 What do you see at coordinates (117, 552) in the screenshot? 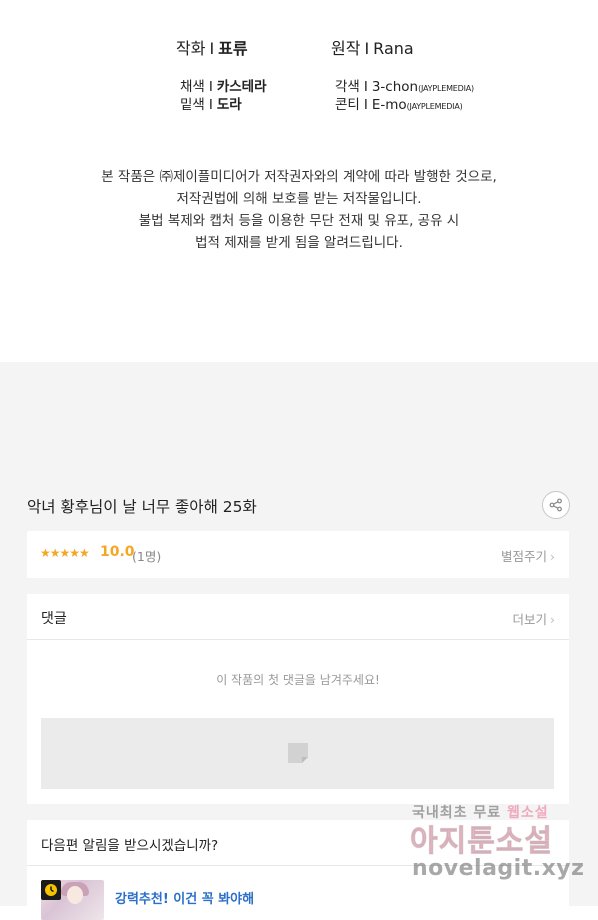
I see `rating-score: 10.0` at bounding box center [117, 552].